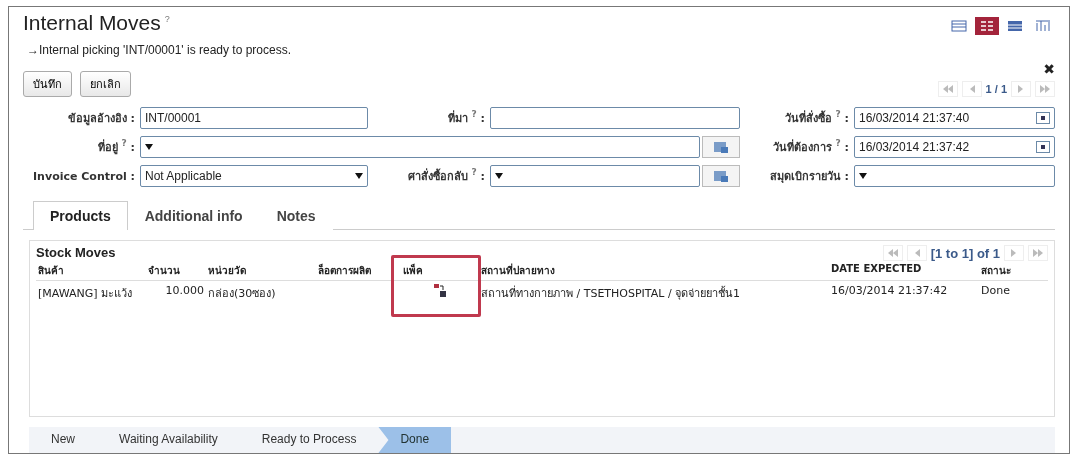 This screenshot has width=1078, height=465. What do you see at coordinates (47, 84) in the screenshot?
I see `save-button: บันทึก` at bounding box center [47, 84].